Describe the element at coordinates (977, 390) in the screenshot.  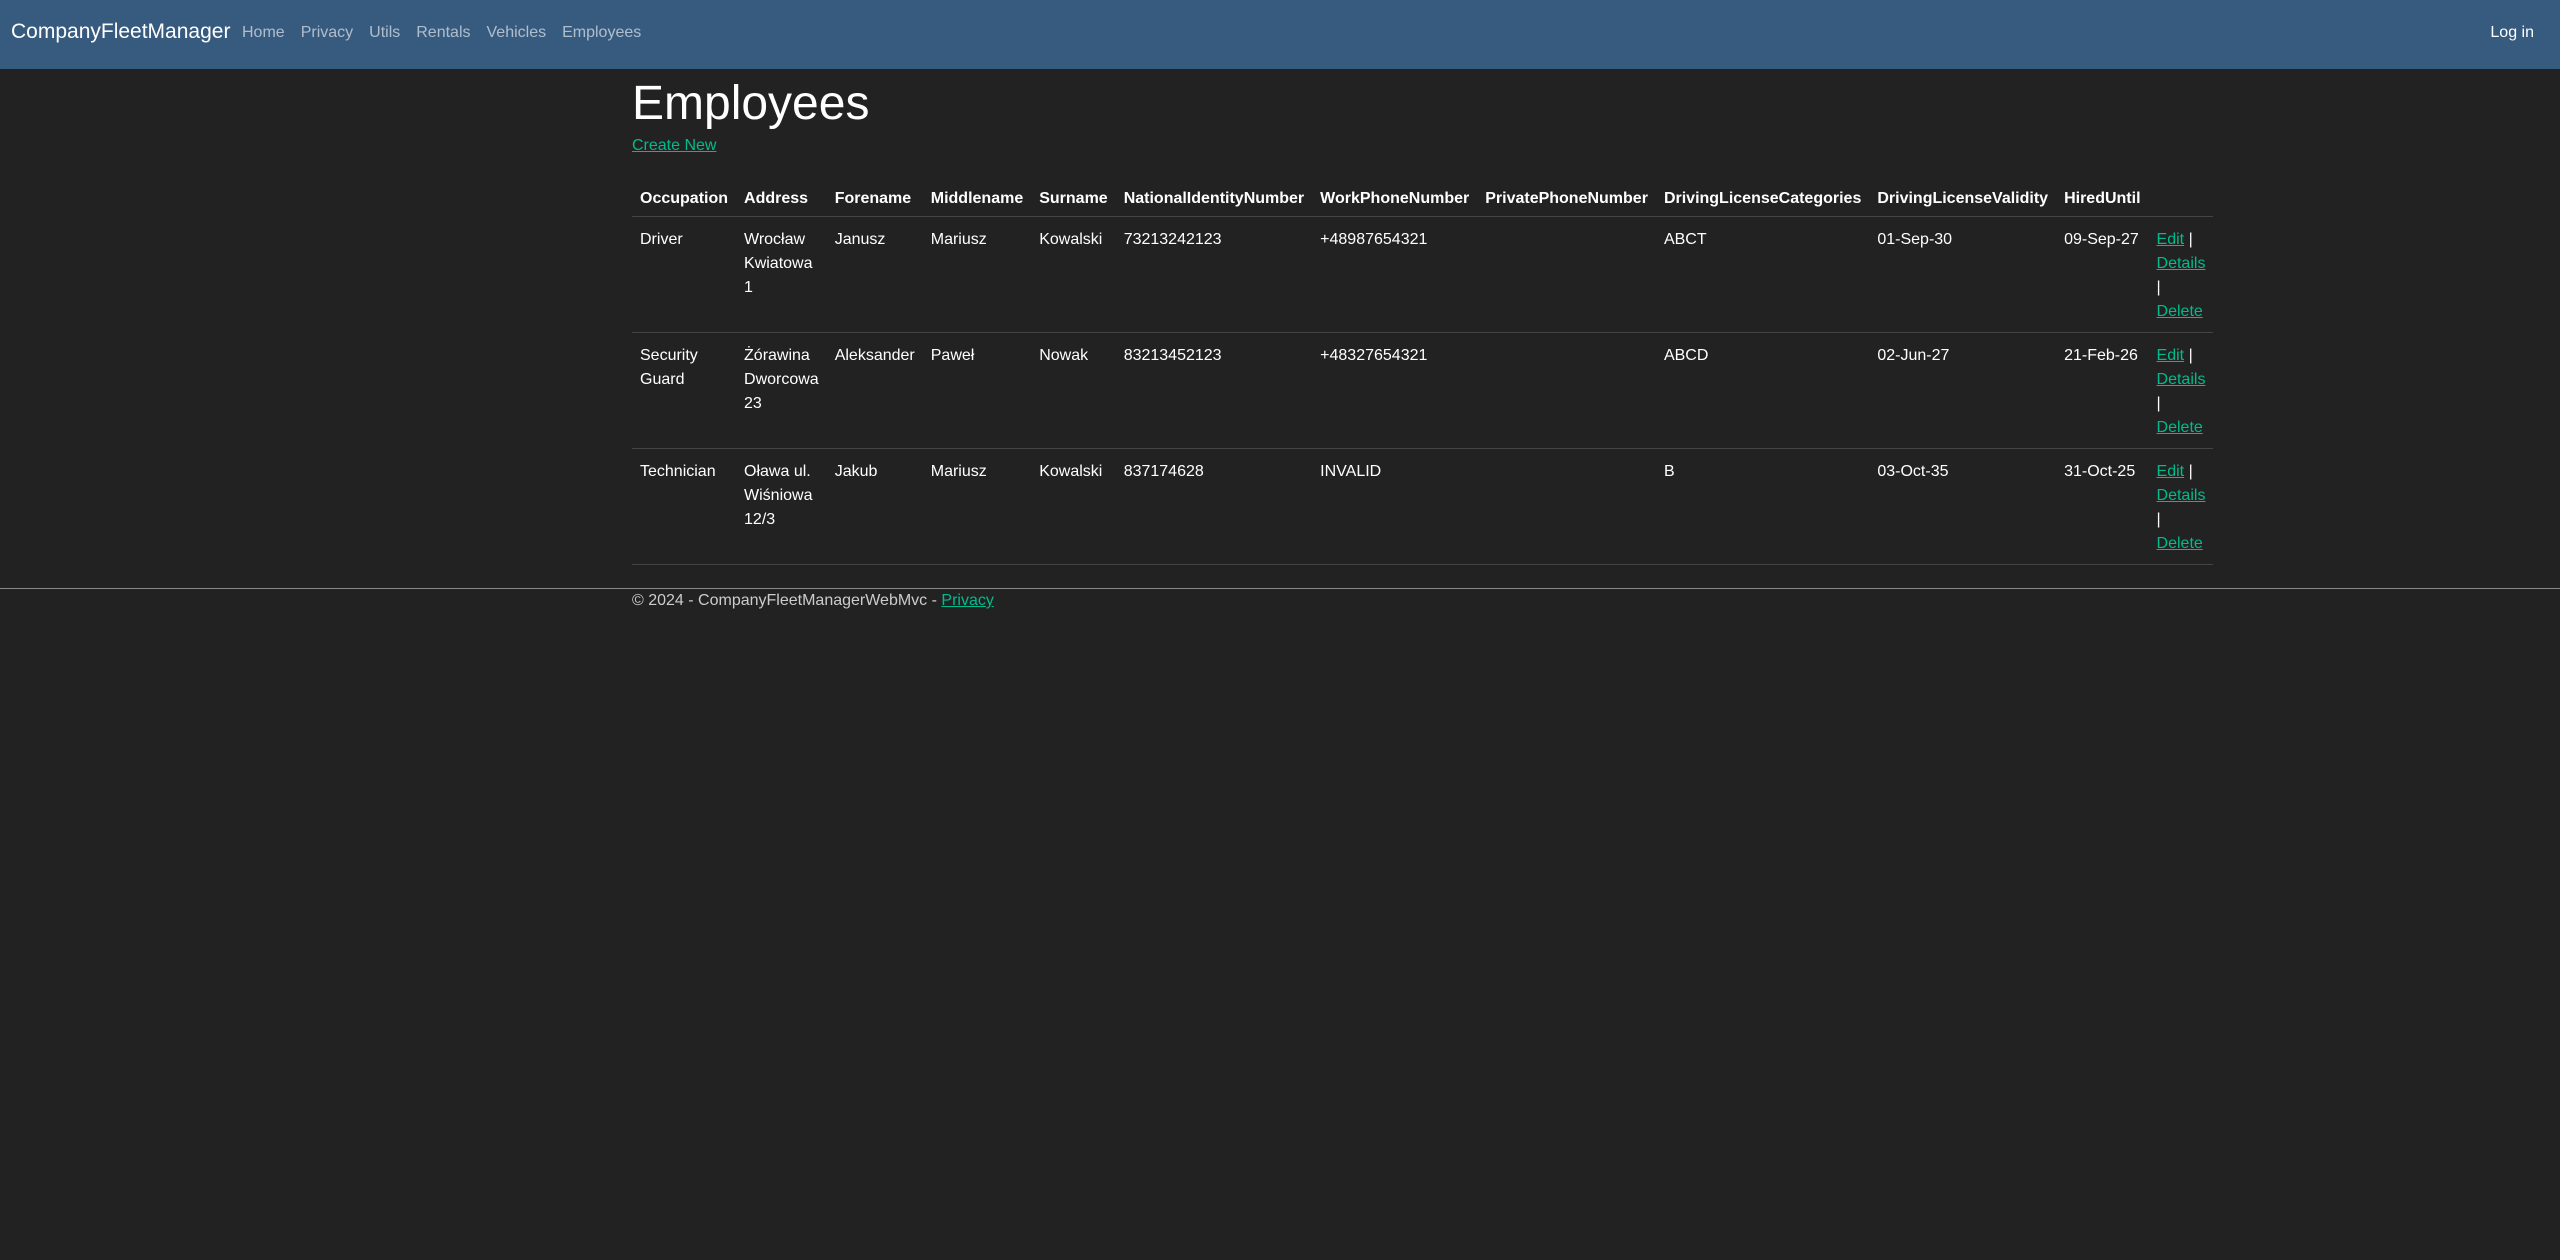
I see `cell-middlename: Paweł` at that location.